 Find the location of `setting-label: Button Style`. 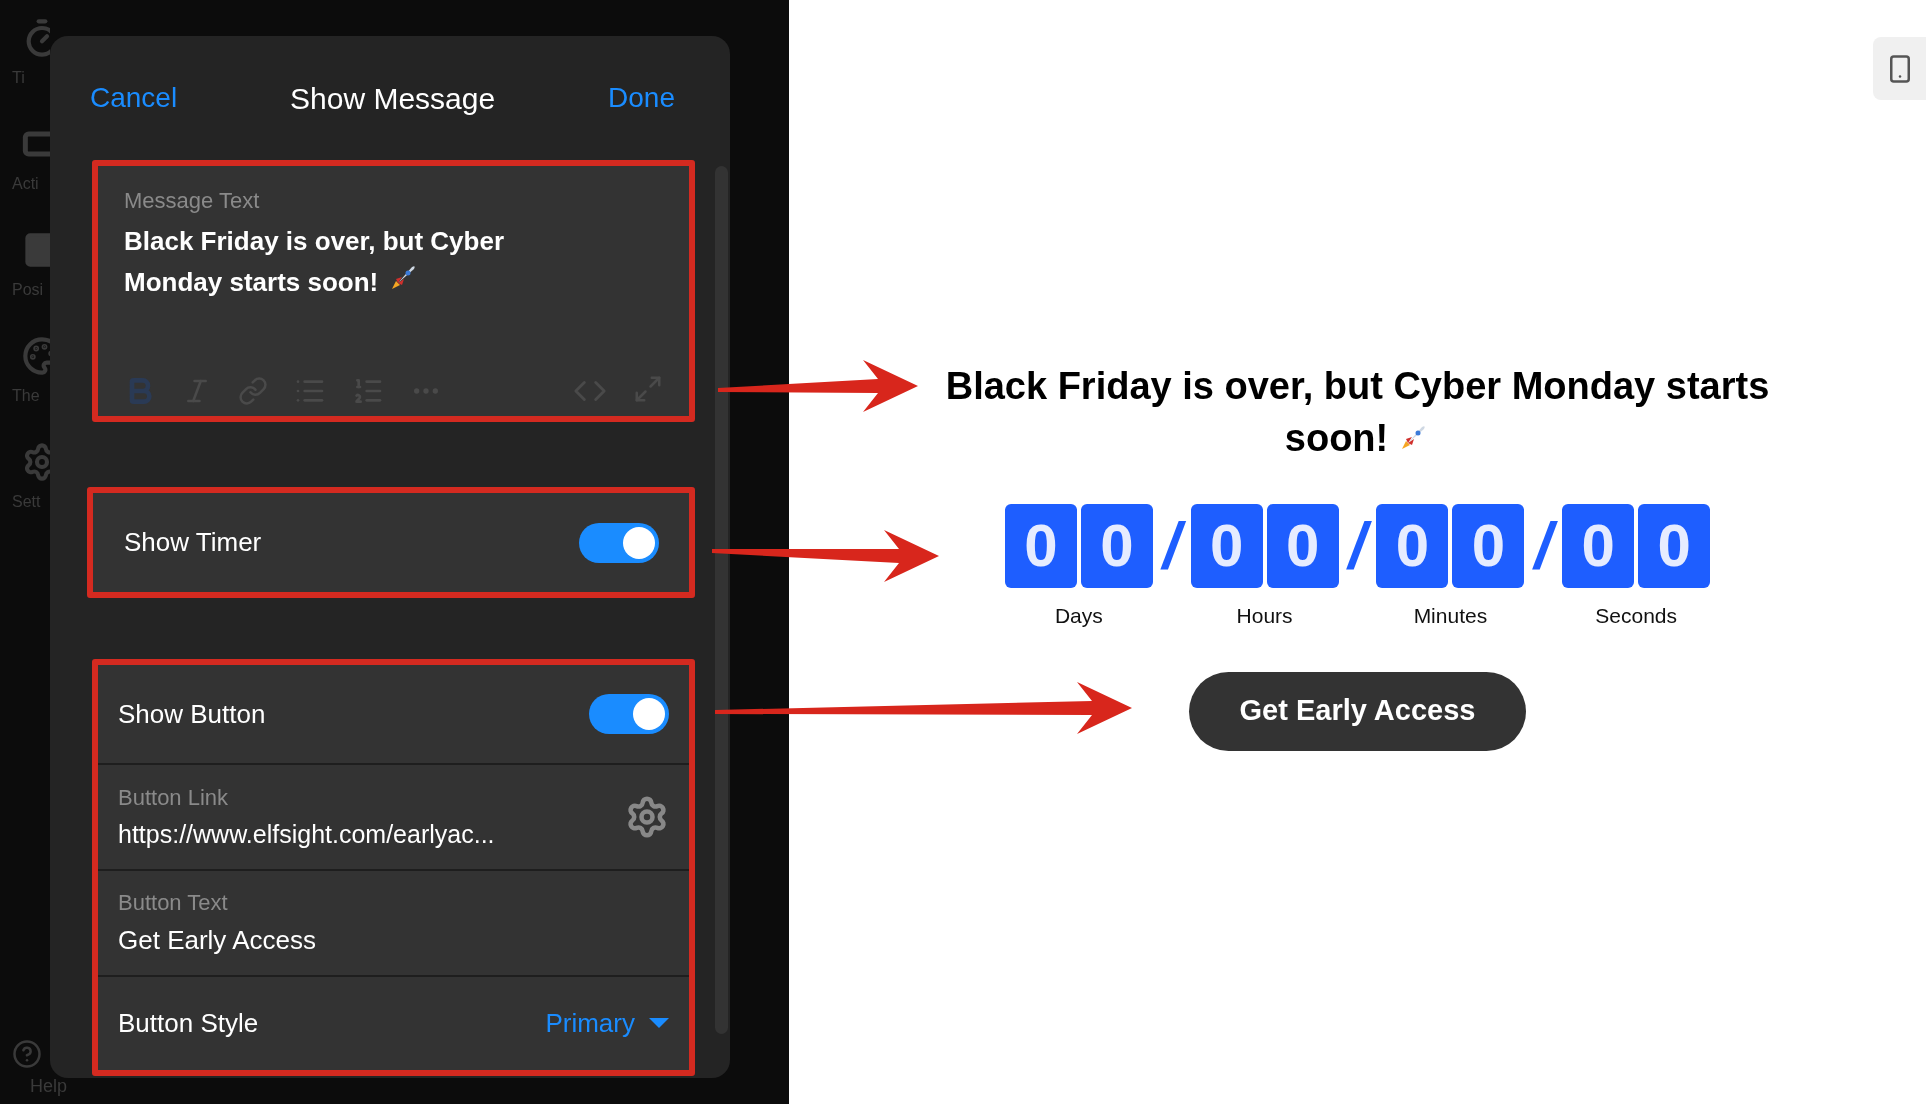

setting-label: Button Style is located at coordinates (188, 1023).